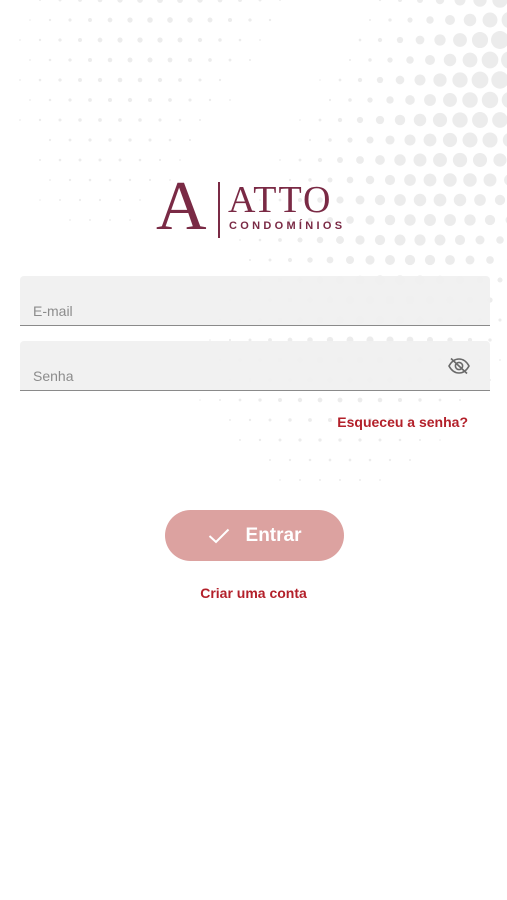  What do you see at coordinates (287, 226) in the screenshot?
I see `logo-subtitle: CONDOMÍNIOS` at bounding box center [287, 226].